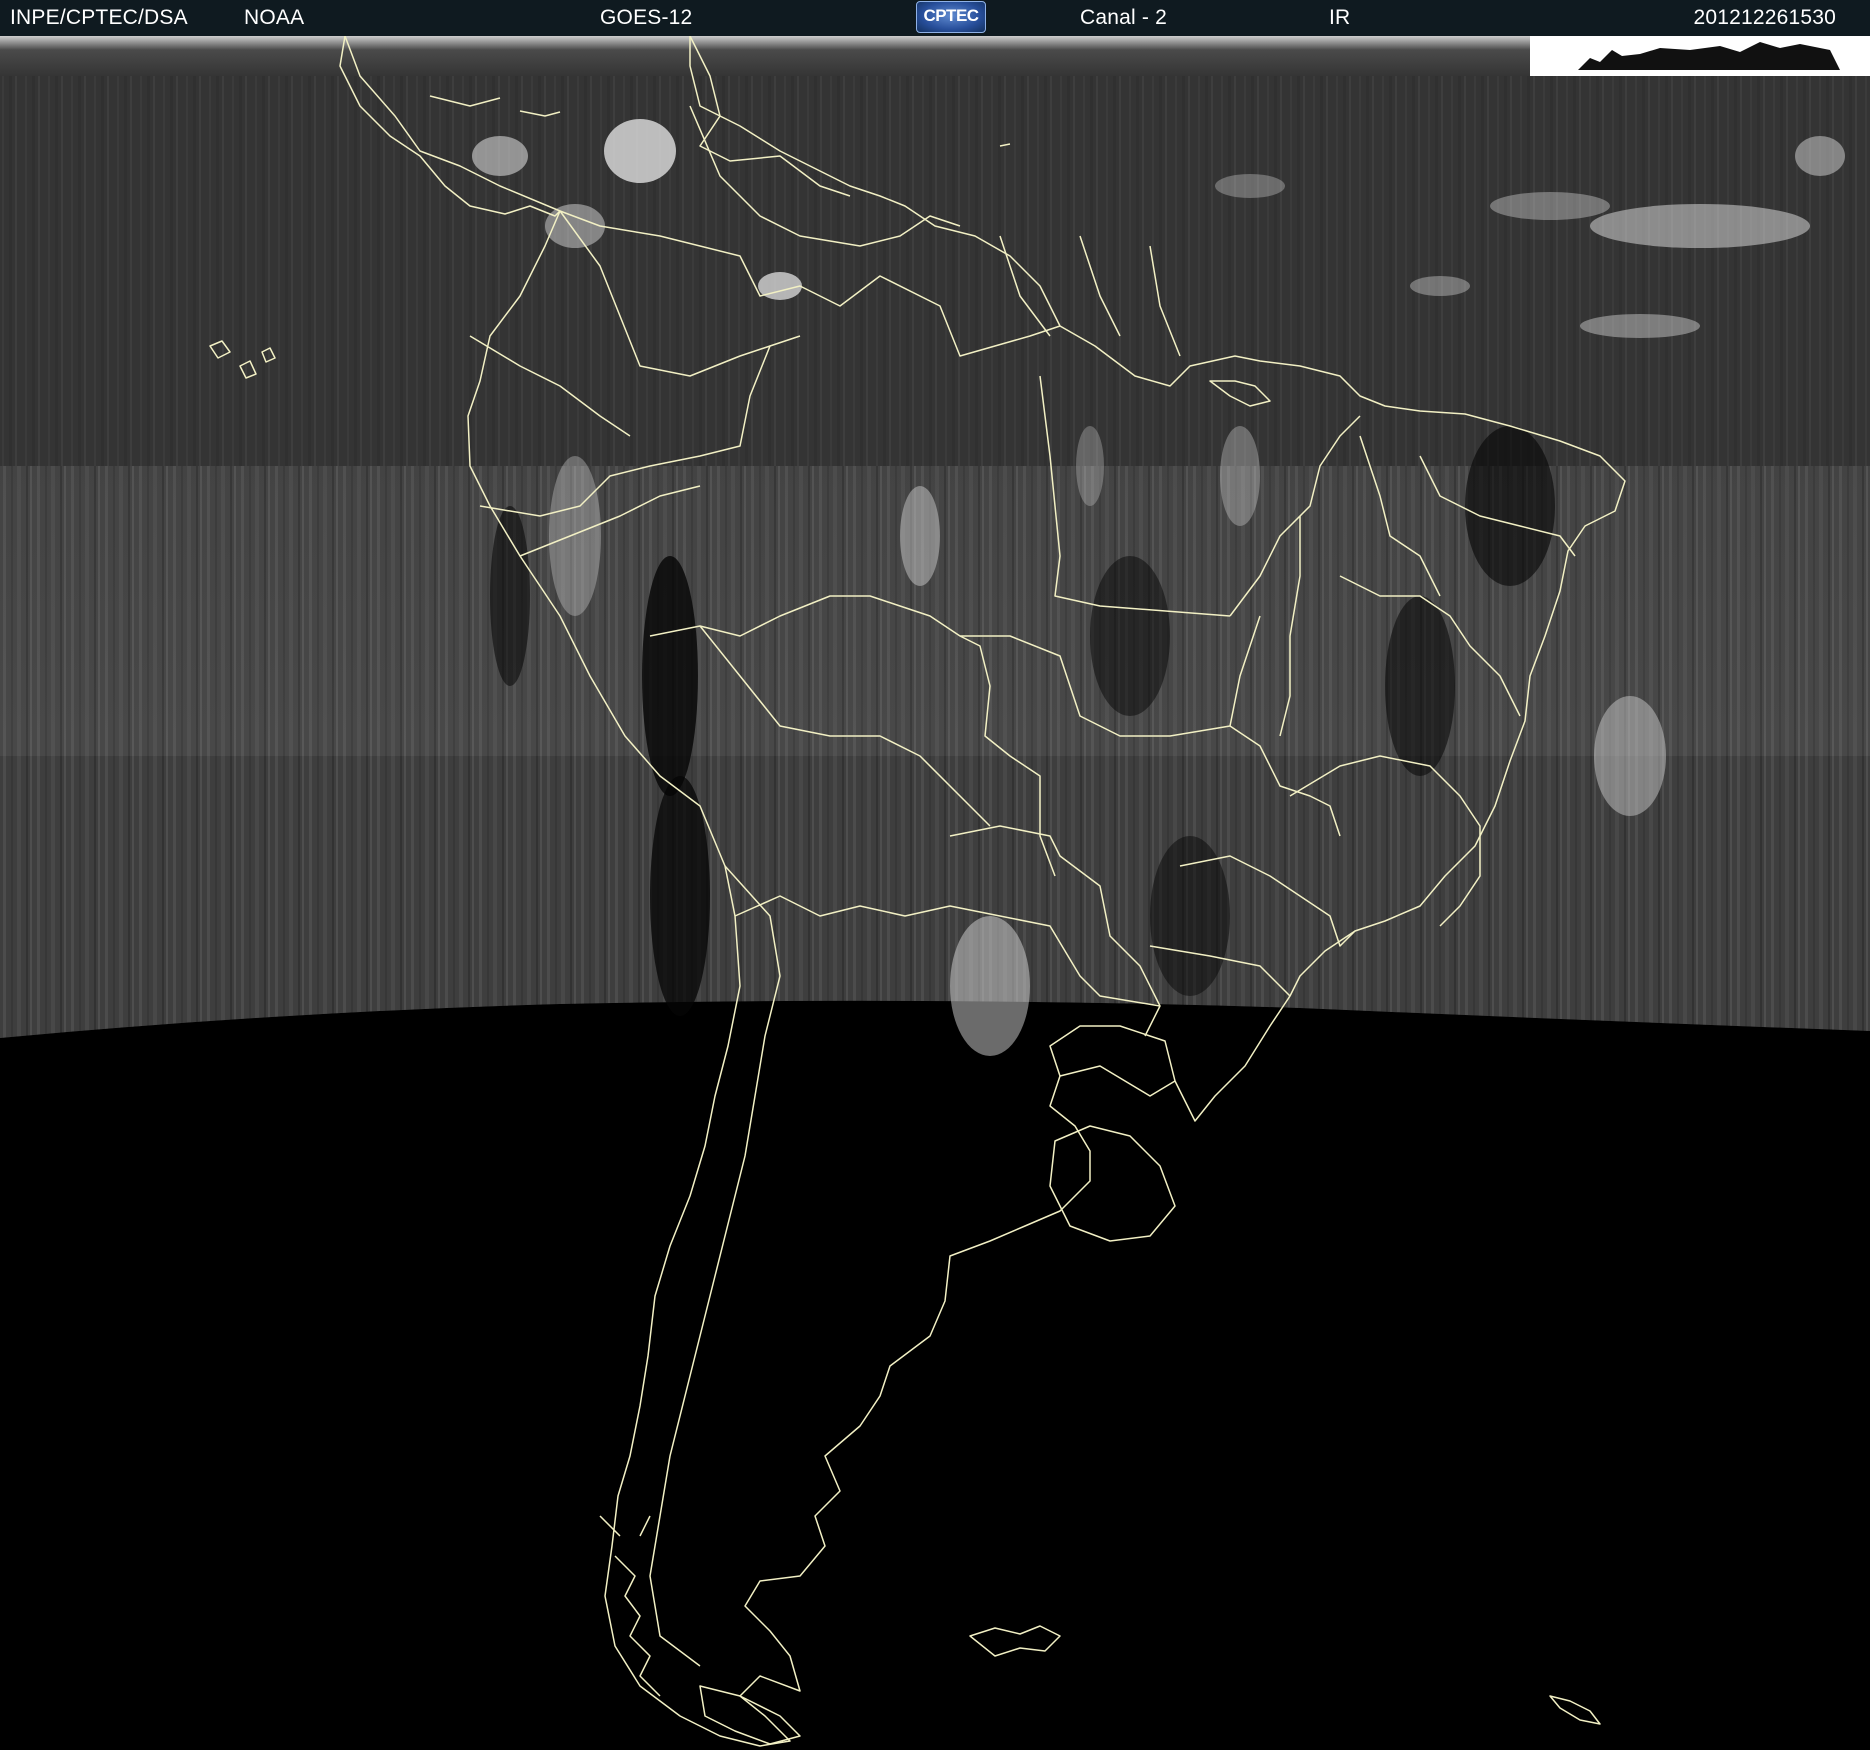  What do you see at coordinates (1764, 17) in the screenshot?
I see `datetime-label: 201212261530` at bounding box center [1764, 17].